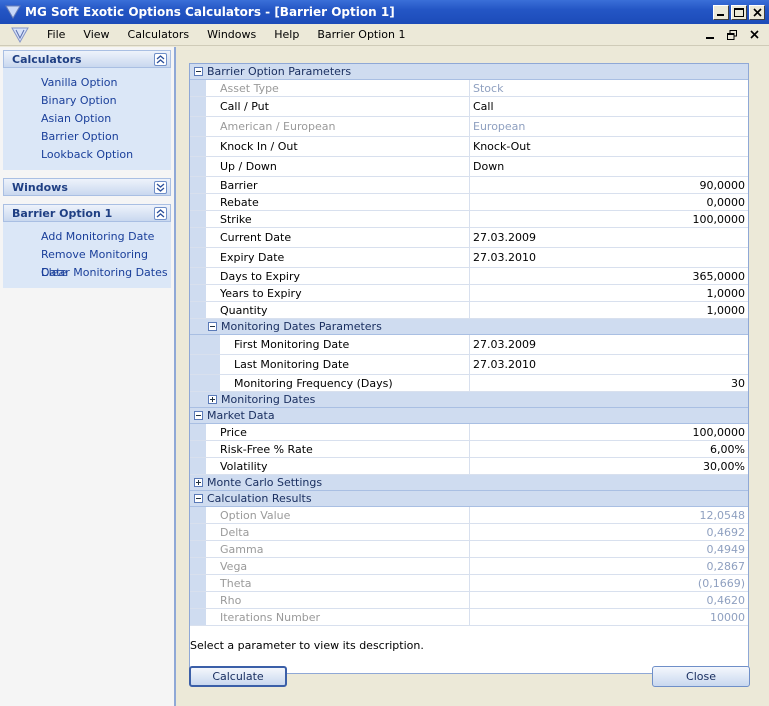  What do you see at coordinates (710, 35) in the screenshot?
I see `mdi-minimize-icon` at bounding box center [710, 35].